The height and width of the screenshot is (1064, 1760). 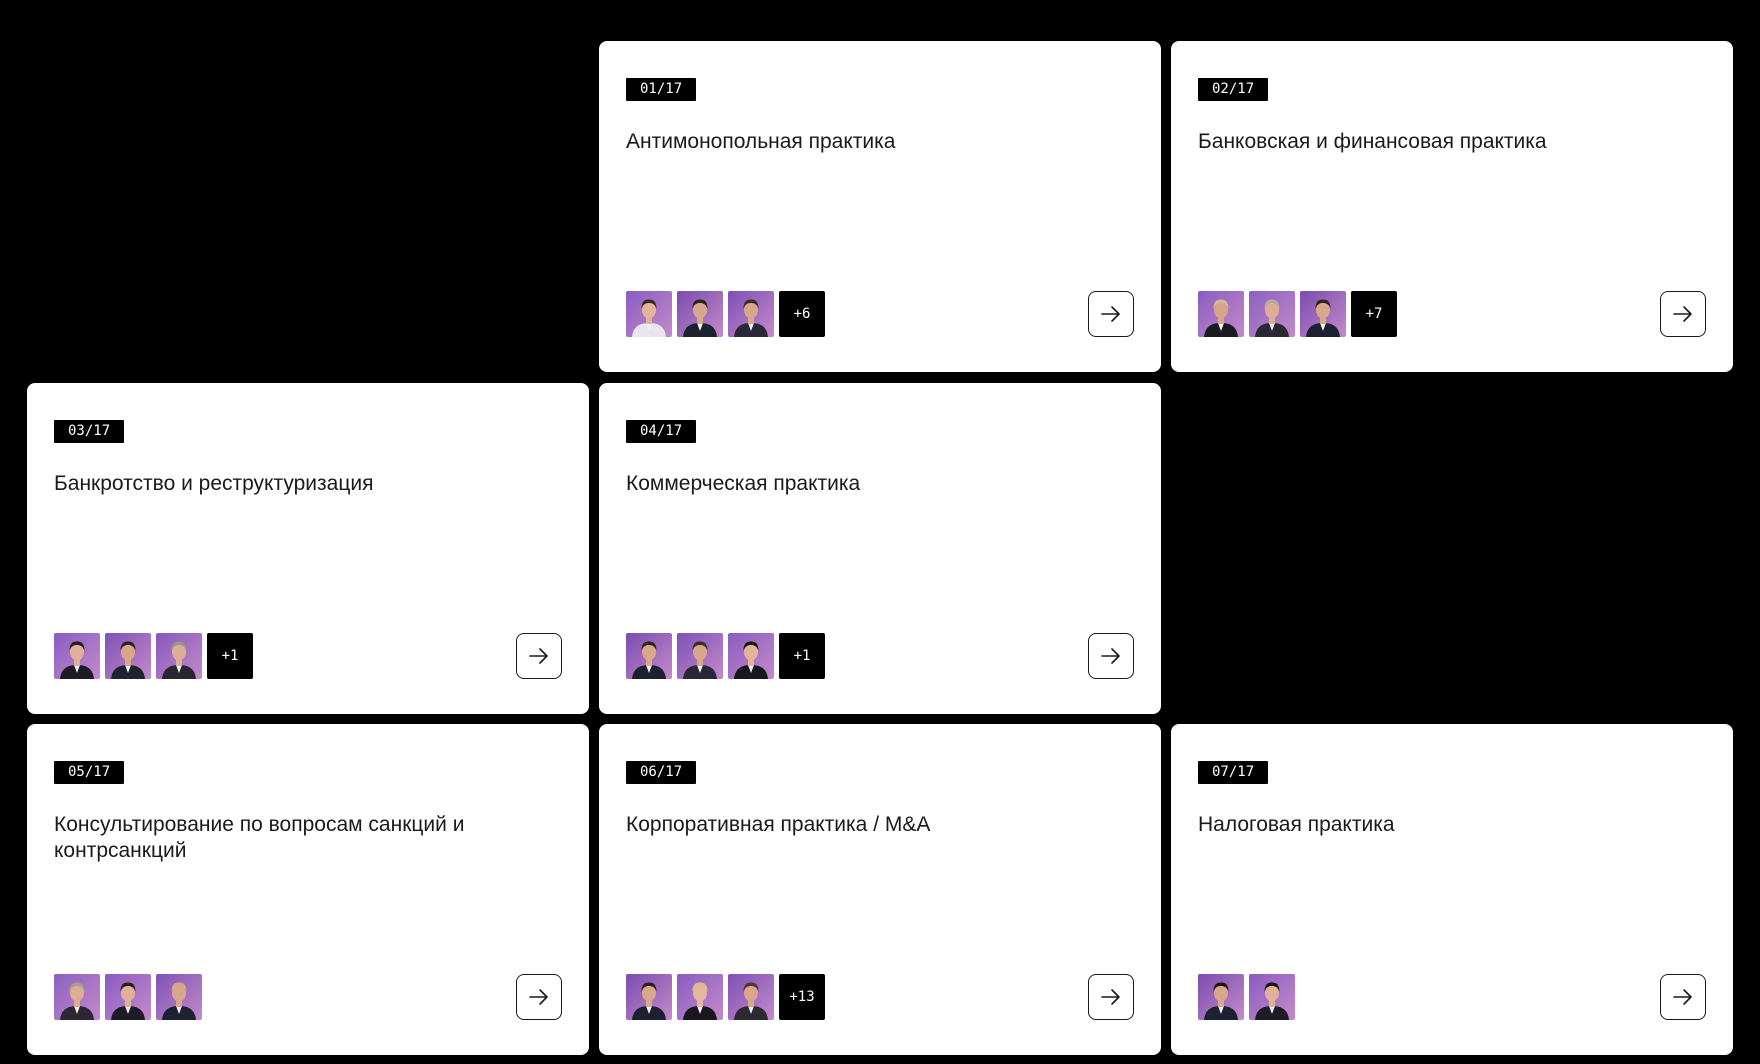 What do you see at coordinates (1297, 314) in the screenshot?
I see `team-avatars: +7` at bounding box center [1297, 314].